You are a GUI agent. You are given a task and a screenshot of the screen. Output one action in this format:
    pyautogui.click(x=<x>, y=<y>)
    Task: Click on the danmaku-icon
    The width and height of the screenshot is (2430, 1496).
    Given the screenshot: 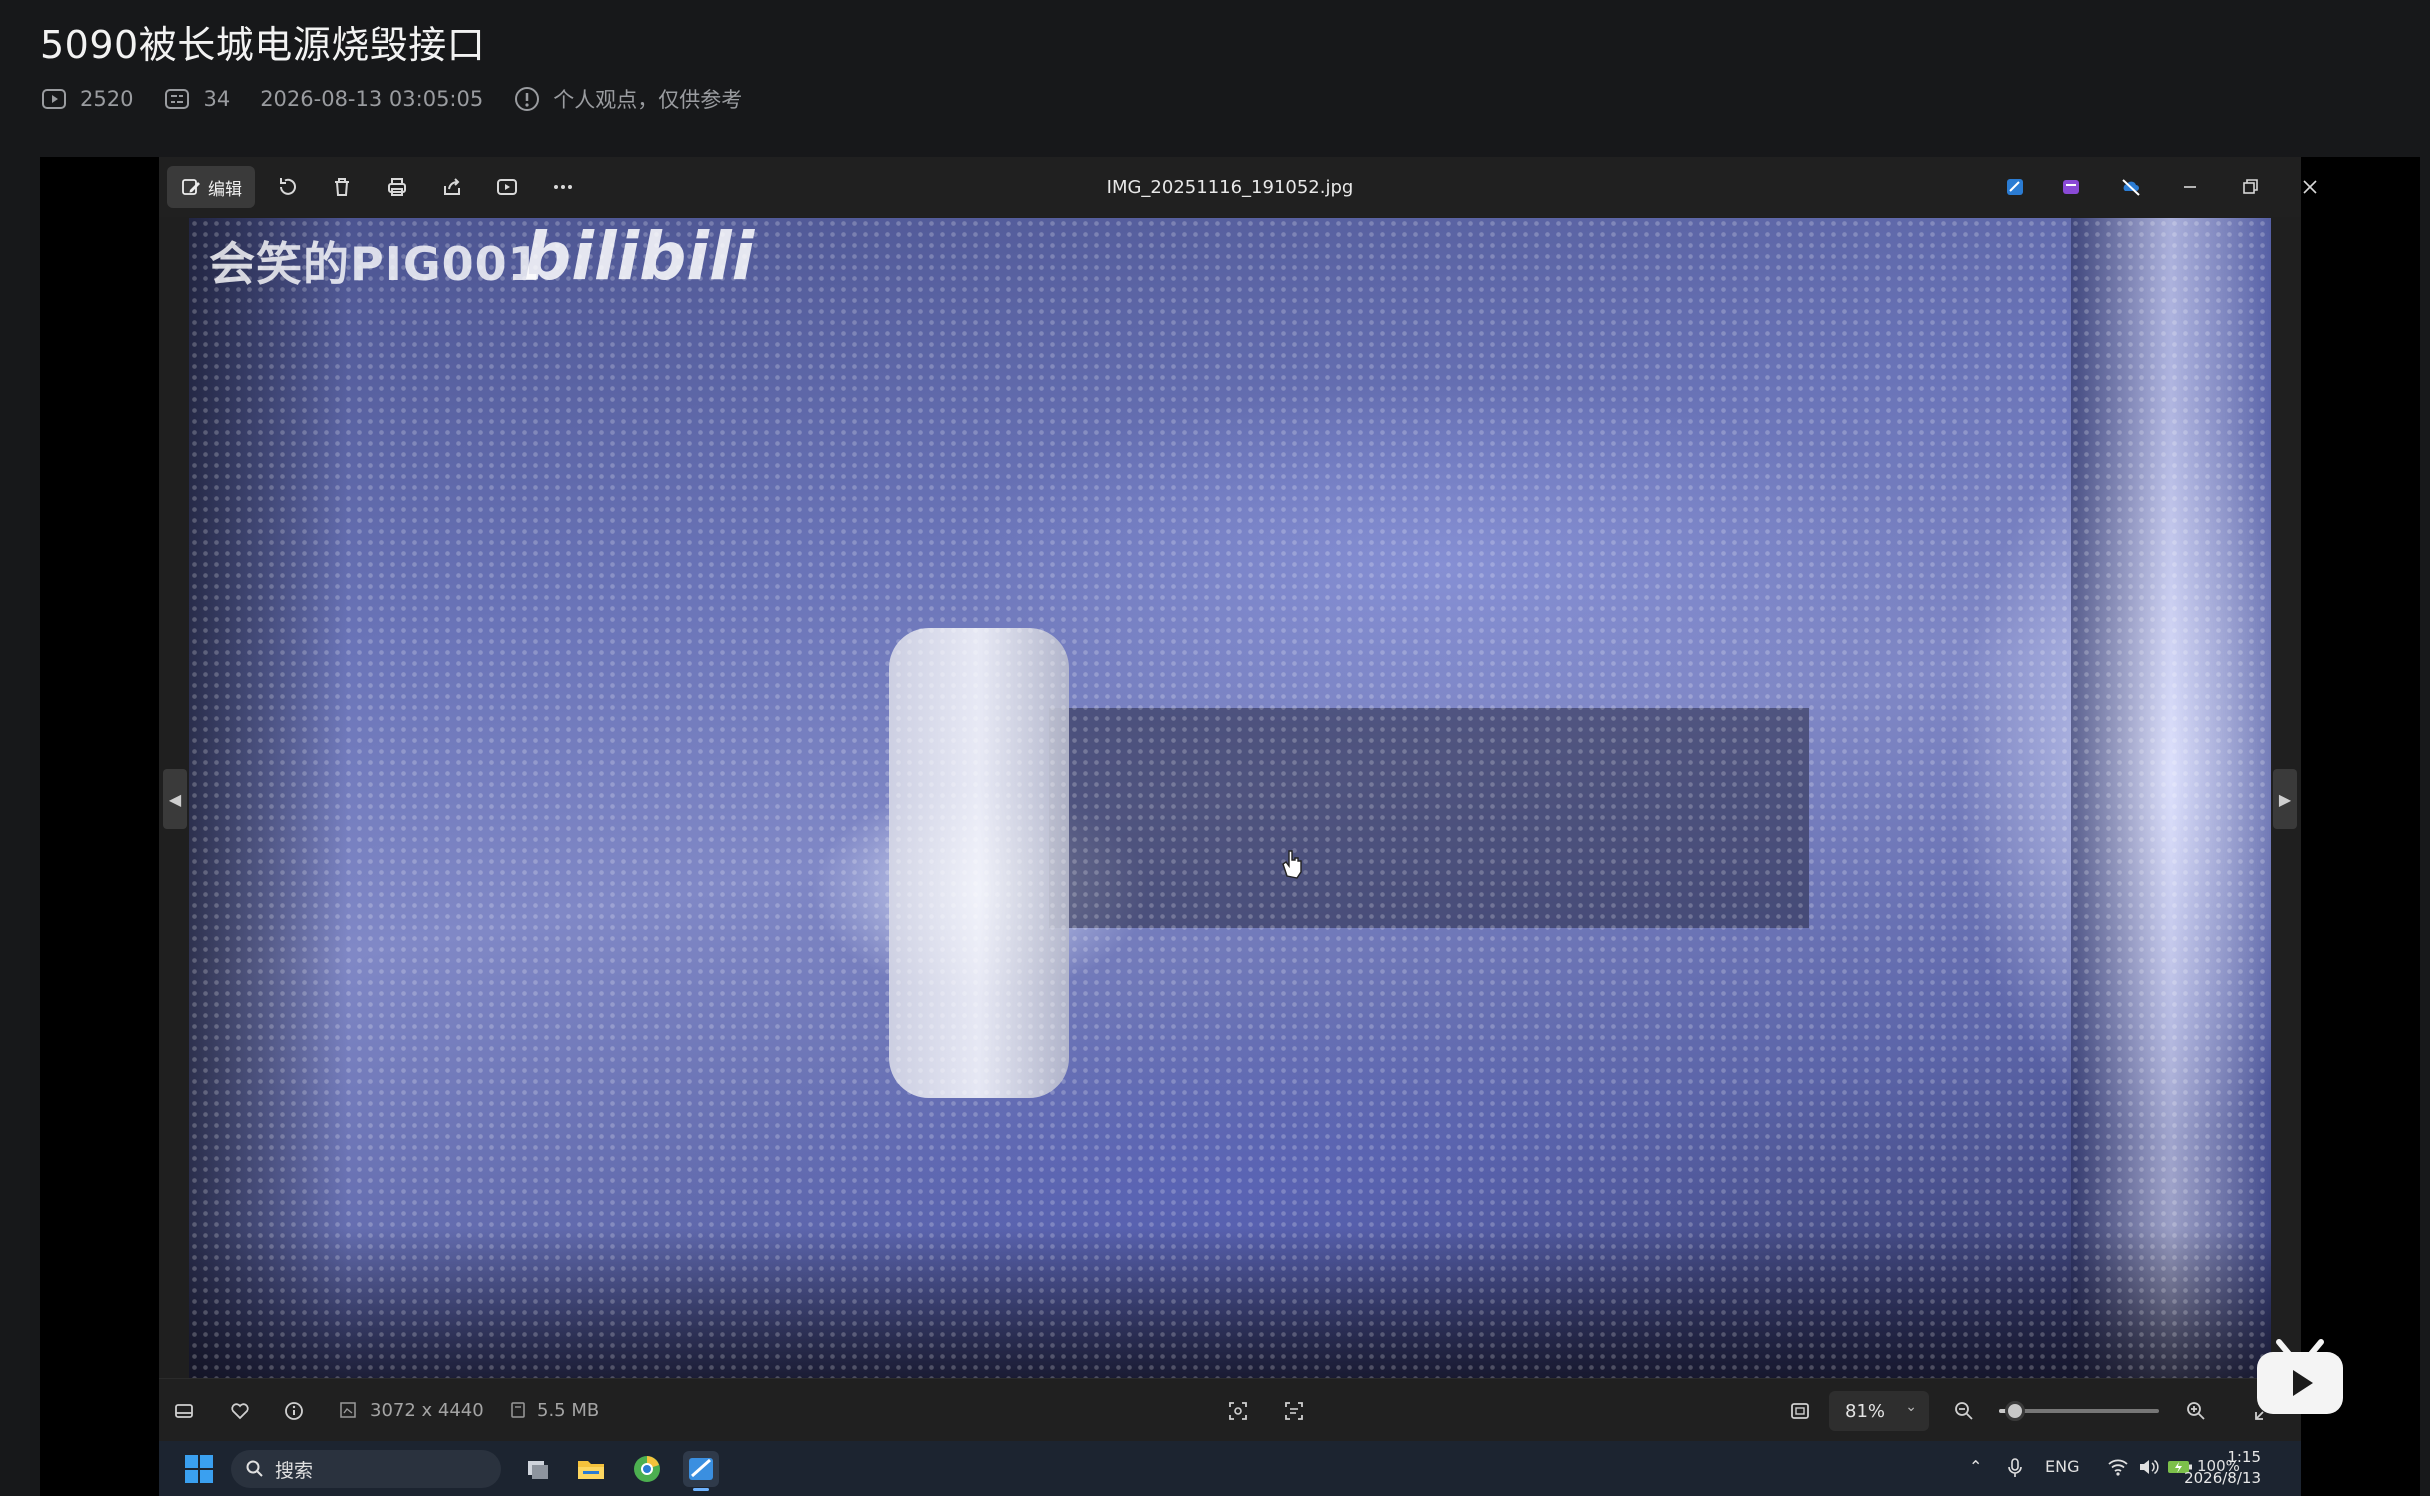 What is the action you would take?
    pyautogui.click(x=177, y=99)
    